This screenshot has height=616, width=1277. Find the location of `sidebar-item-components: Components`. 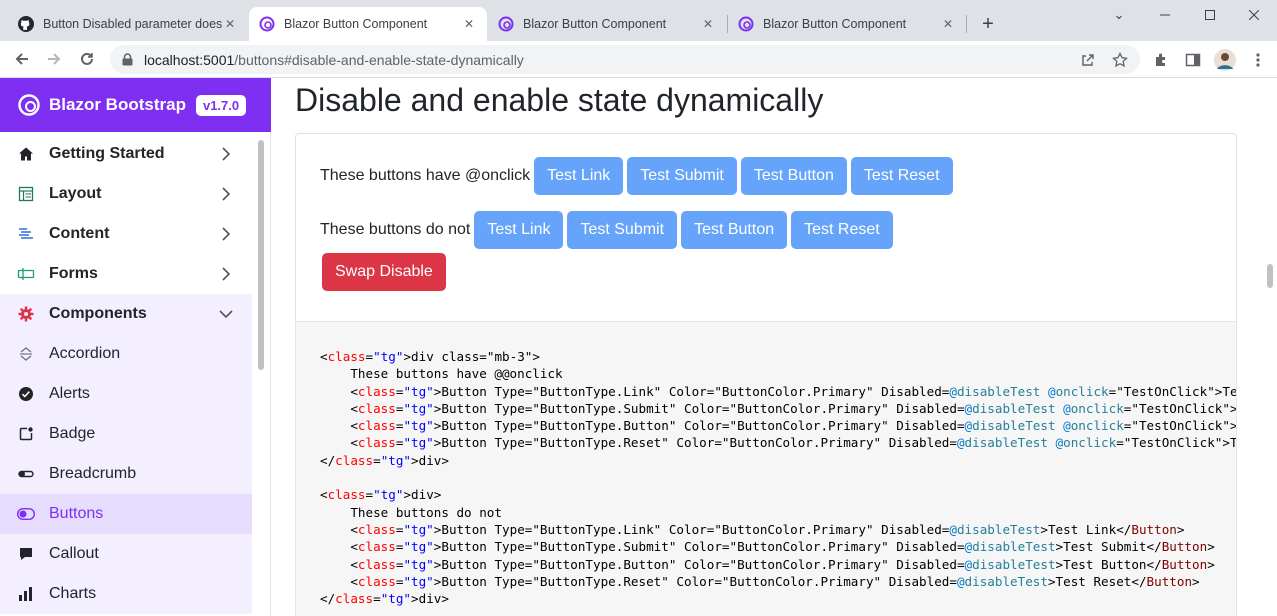

sidebar-item-components: Components is located at coordinates (126, 314).